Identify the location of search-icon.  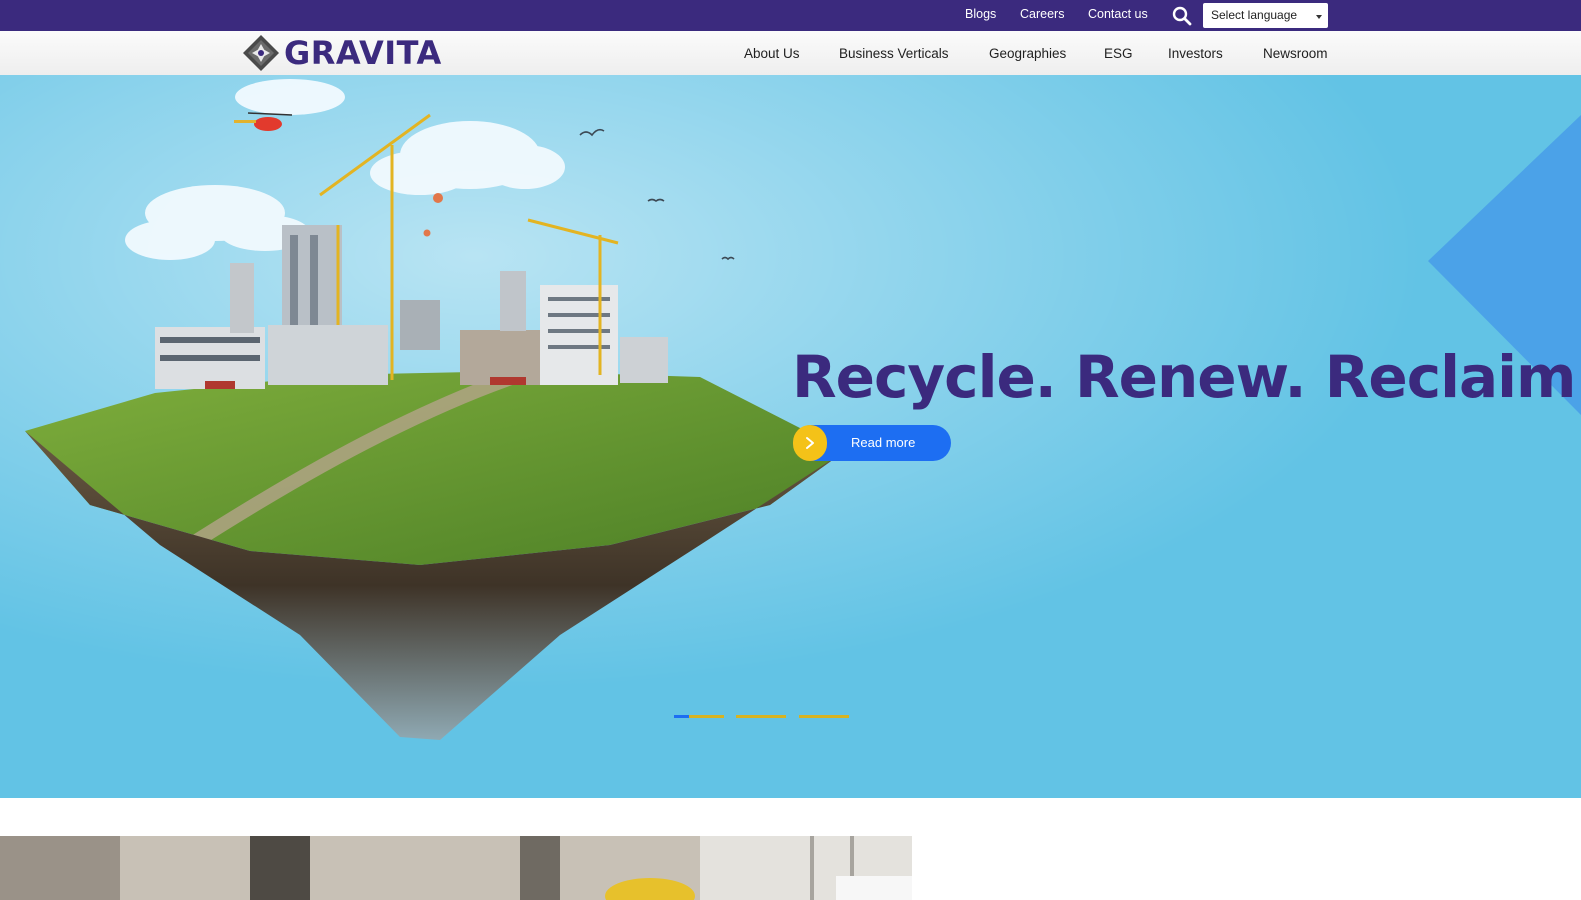
(1182, 16).